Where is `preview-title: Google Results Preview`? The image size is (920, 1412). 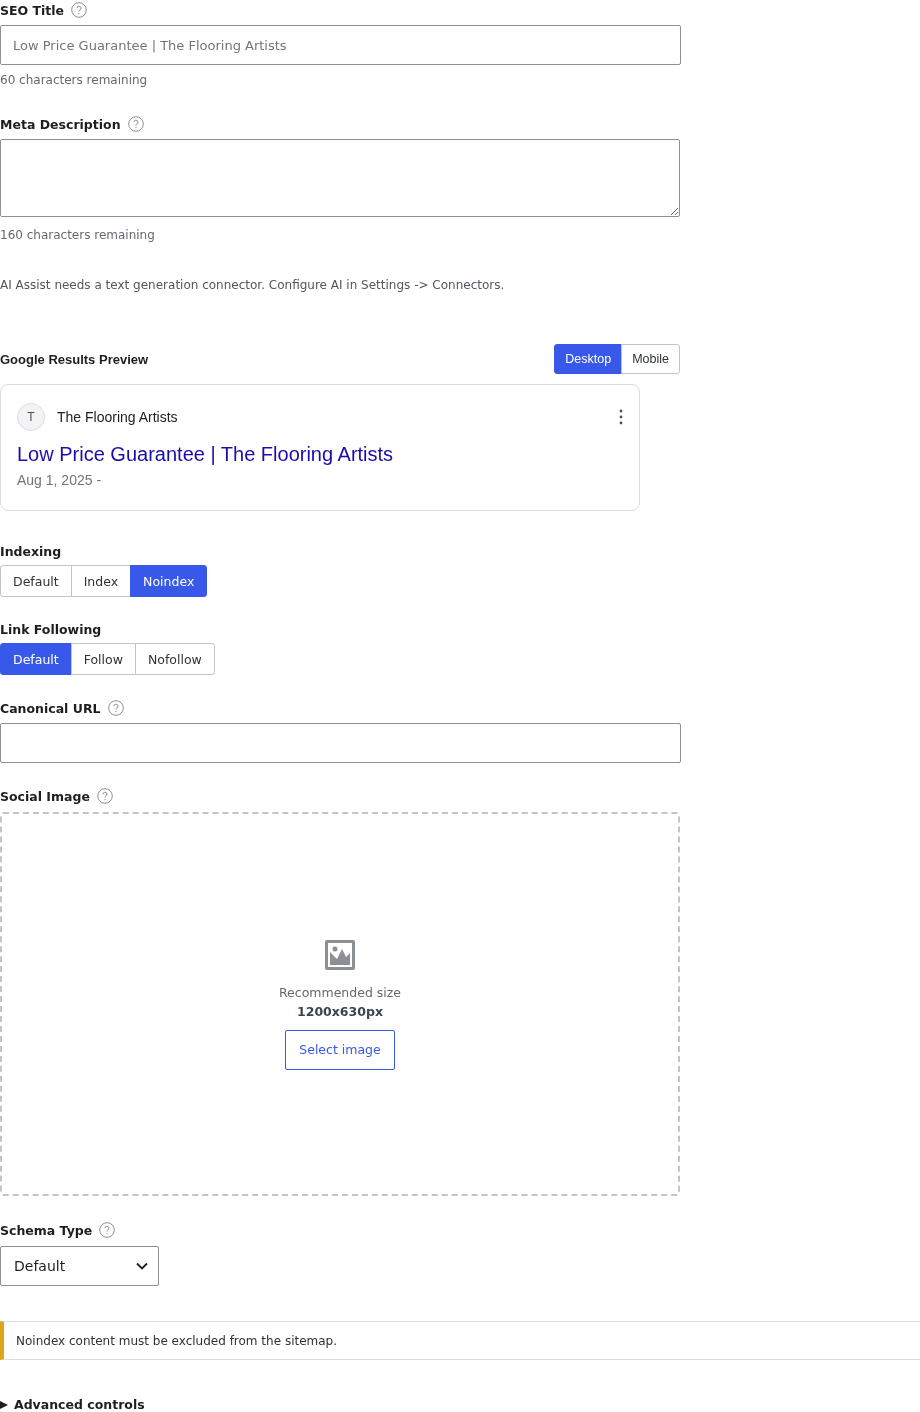
preview-title: Google Results Preview is located at coordinates (74, 359).